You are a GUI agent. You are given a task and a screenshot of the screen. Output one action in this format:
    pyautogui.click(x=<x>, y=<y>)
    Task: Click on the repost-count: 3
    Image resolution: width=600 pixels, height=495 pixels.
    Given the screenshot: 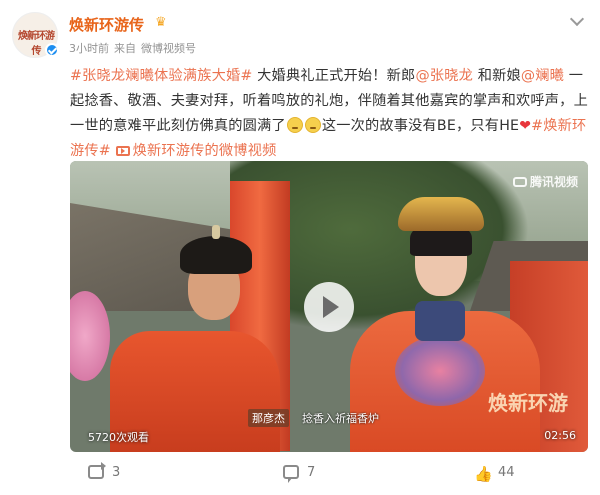 What is the action you would take?
    pyautogui.click(x=116, y=472)
    